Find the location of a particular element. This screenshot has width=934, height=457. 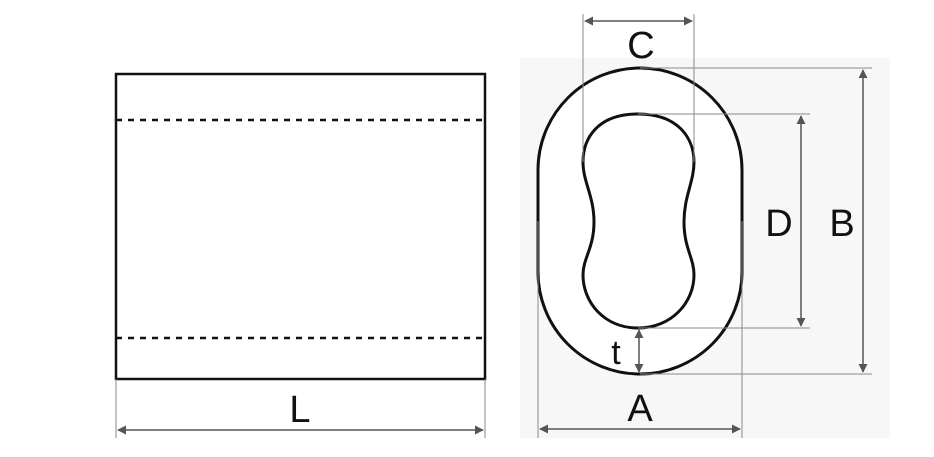

dimension-l: L is located at coordinates (300, 408).